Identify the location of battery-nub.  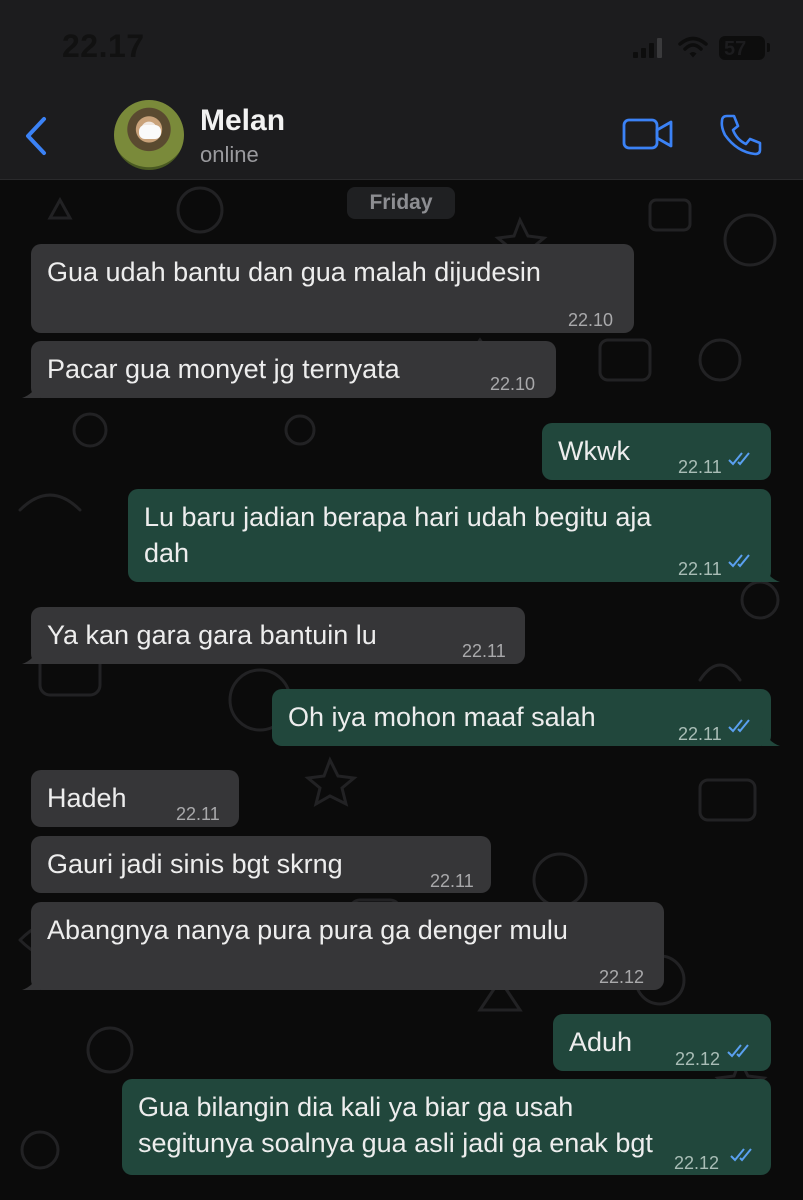
(768, 47).